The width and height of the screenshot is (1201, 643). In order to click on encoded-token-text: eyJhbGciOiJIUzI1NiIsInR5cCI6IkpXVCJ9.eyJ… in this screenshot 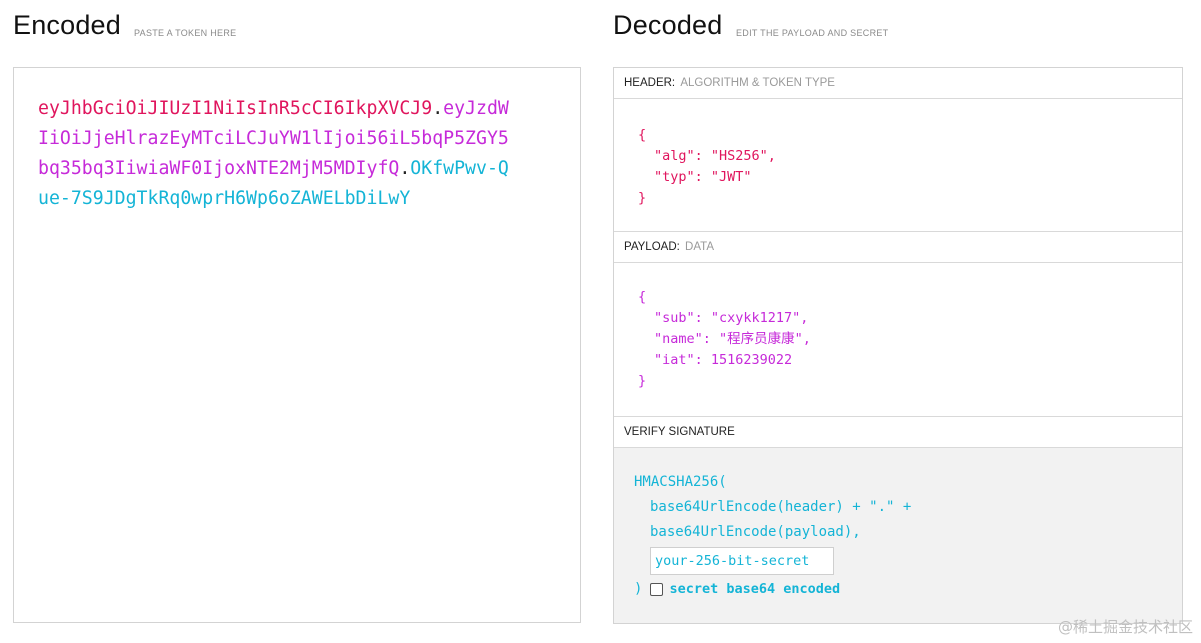, I will do `click(278, 154)`.